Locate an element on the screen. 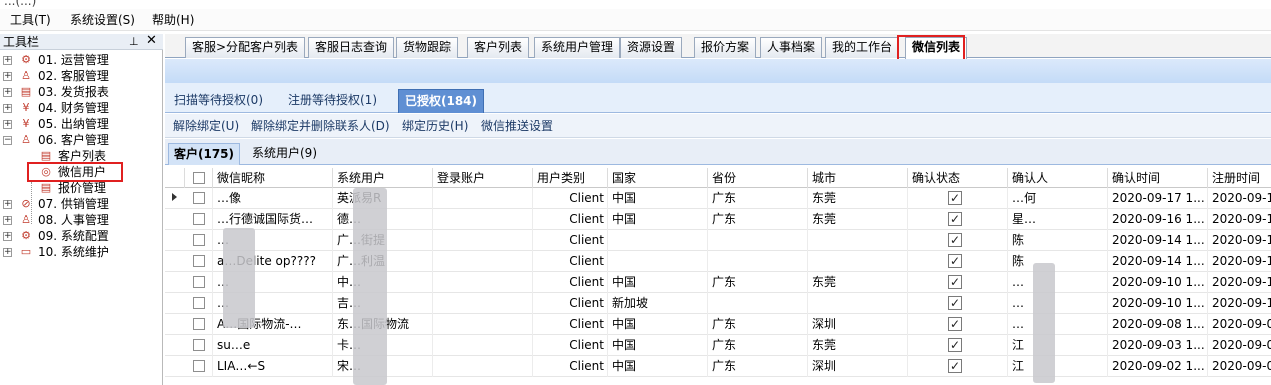  tree-item-supply: + ⊘ 07. 供销管理 is located at coordinates (81, 204).